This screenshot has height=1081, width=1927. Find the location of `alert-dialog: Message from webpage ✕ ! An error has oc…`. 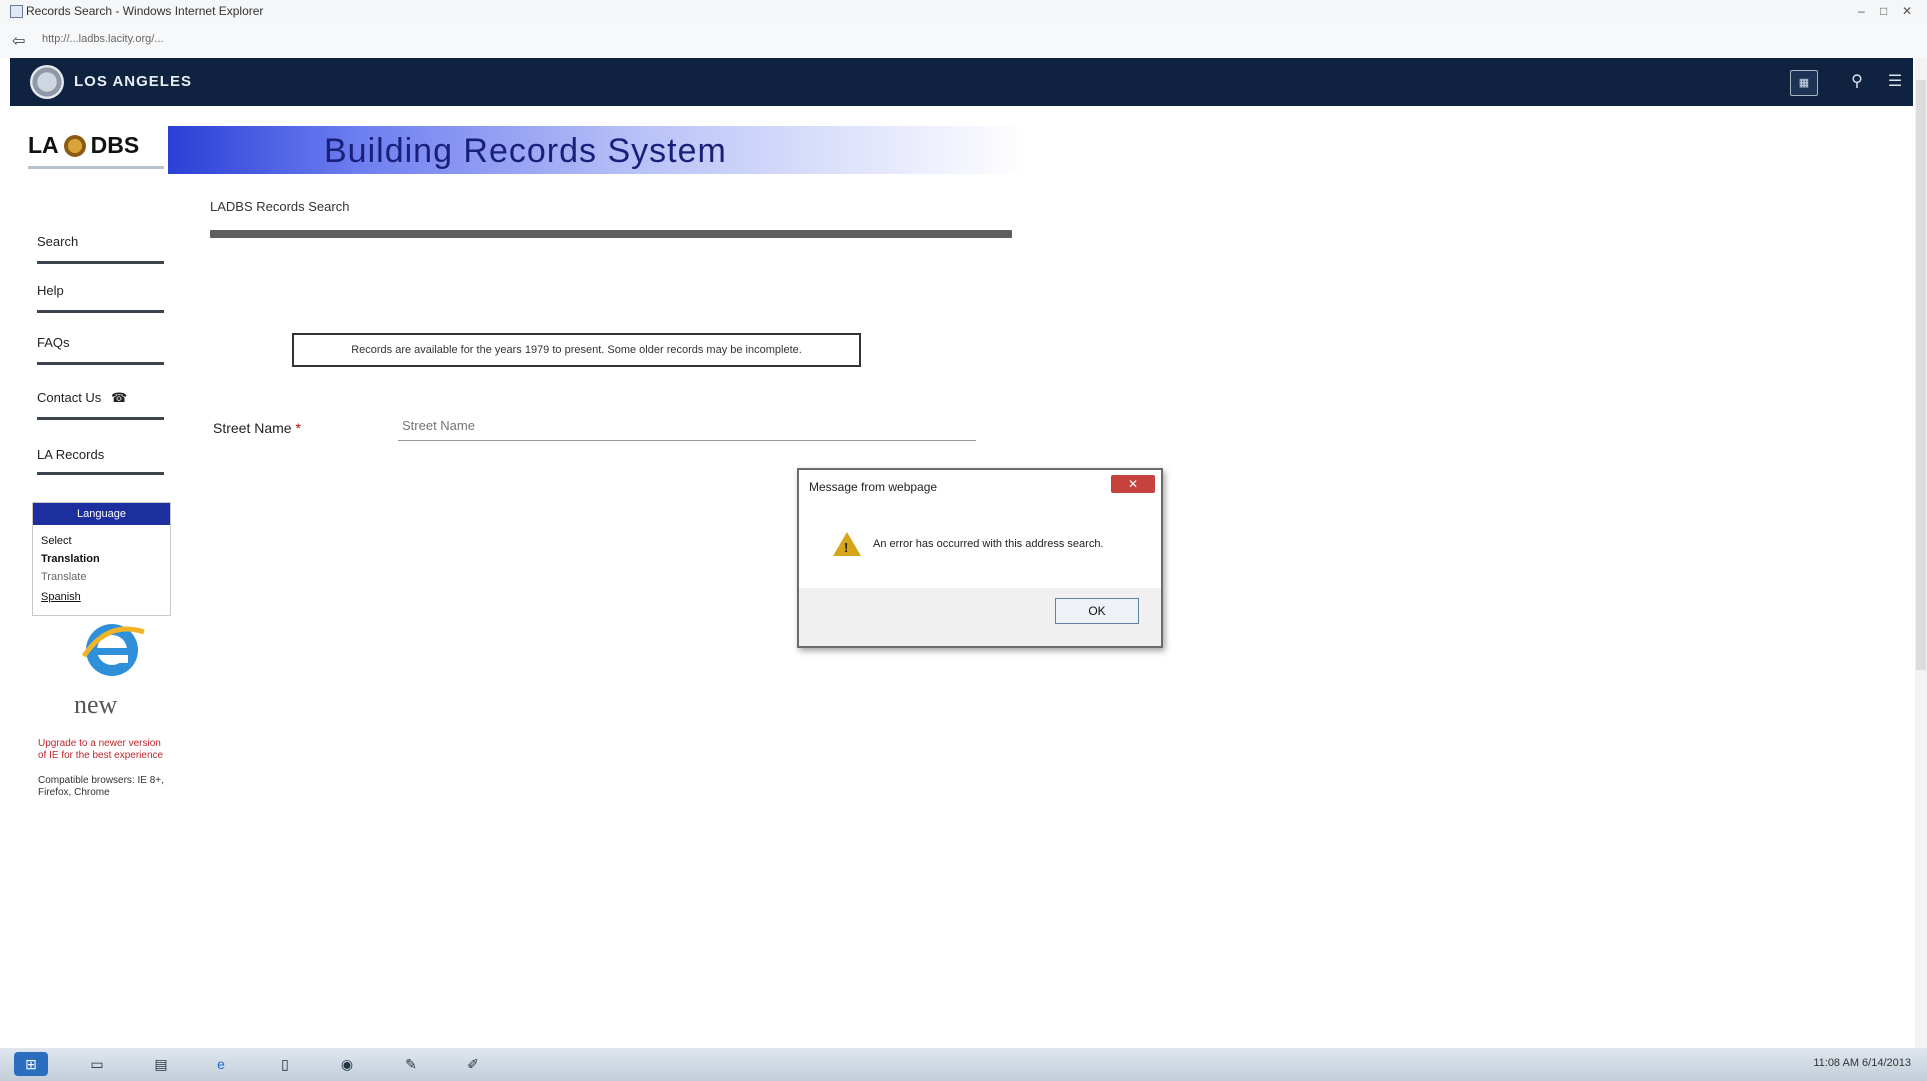

alert-dialog: Message from webpage ✕ ! An error has oc… is located at coordinates (980, 558).